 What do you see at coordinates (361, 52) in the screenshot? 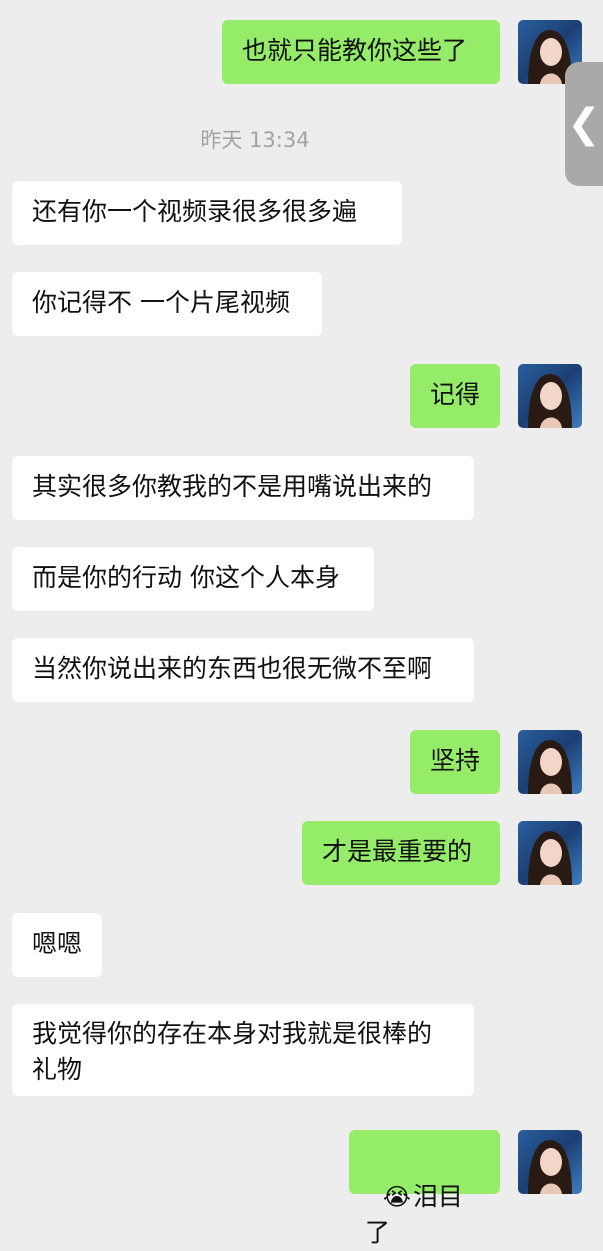
I see `message-bubble-sent: 也就只能教你这些了` at bounding box center [361, 52].